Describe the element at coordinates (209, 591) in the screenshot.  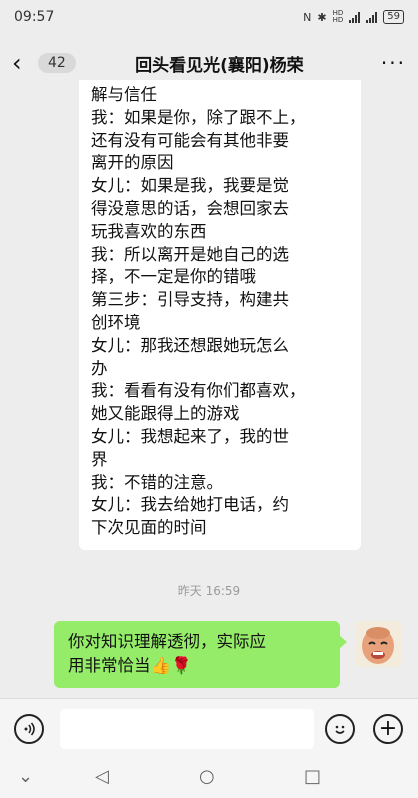
I see `message-timestamp: 昨天 16:59` at that location.